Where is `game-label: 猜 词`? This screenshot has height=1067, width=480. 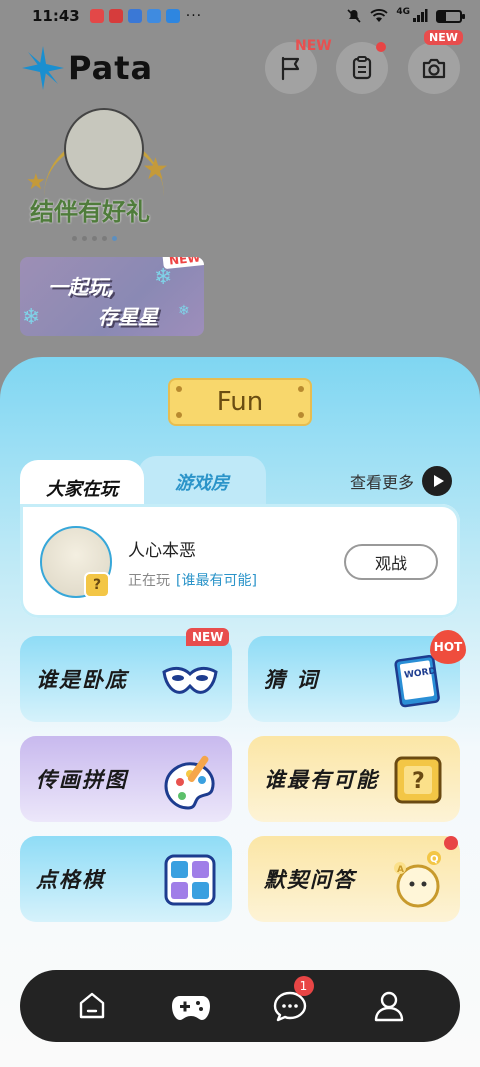 game-label: 猜 词 is located at coordinates (292, 680).